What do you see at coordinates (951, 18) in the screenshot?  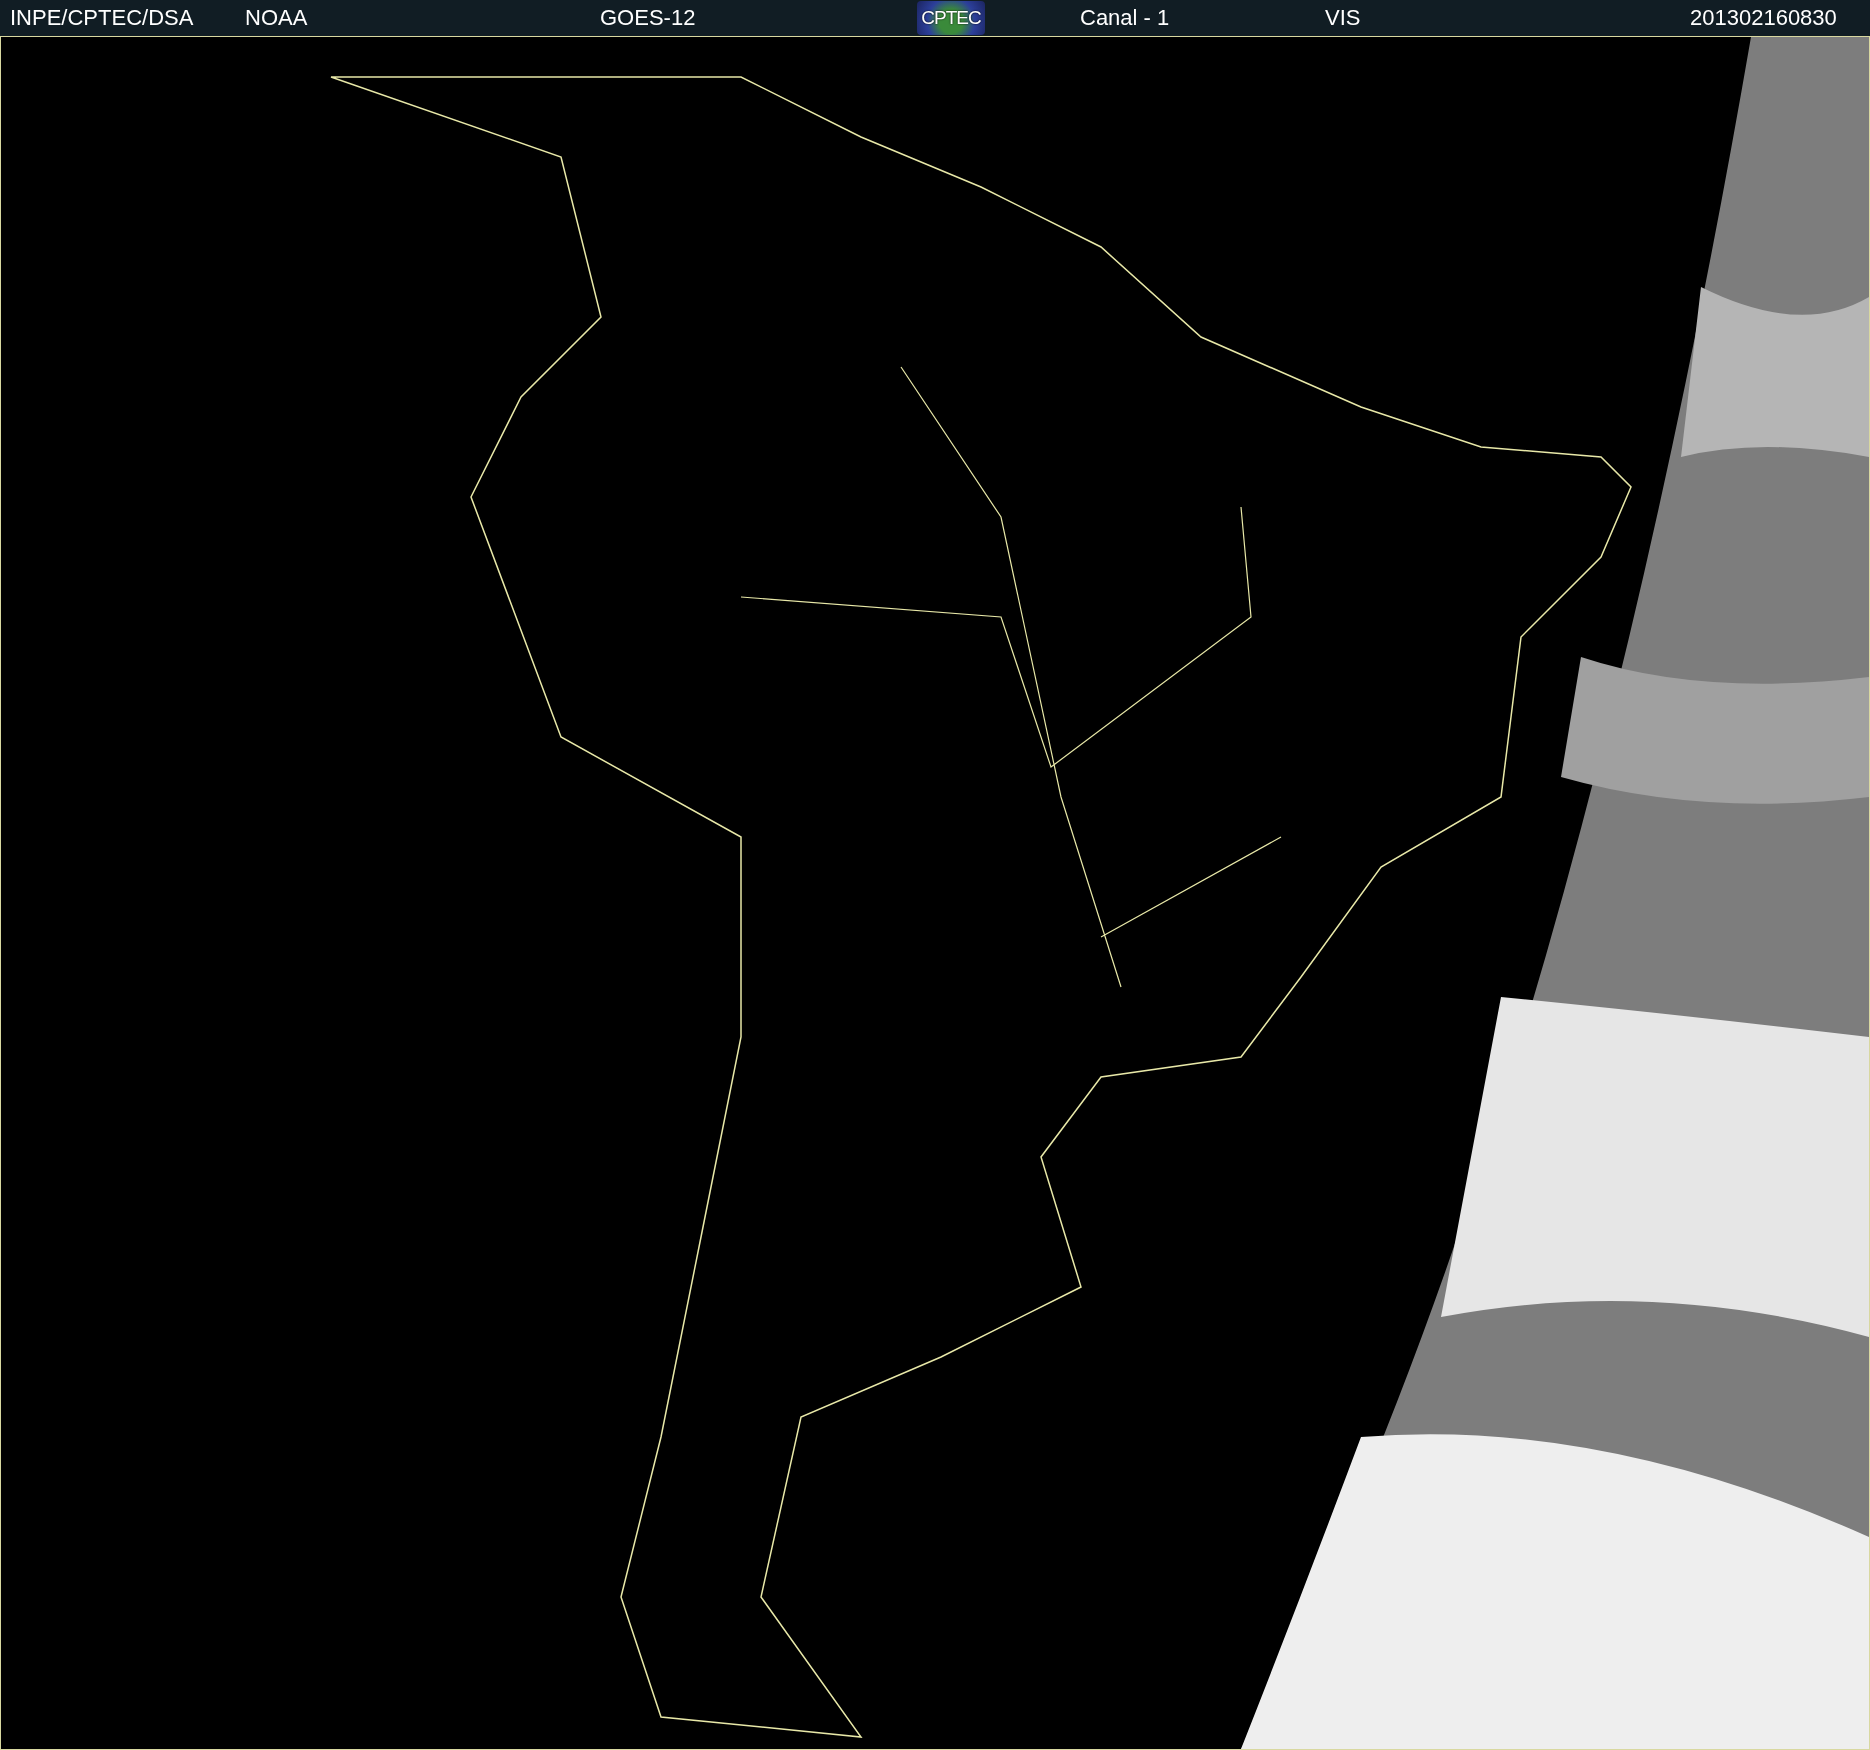 I see `logo: CPTEC` at bounding box center [951, 18].